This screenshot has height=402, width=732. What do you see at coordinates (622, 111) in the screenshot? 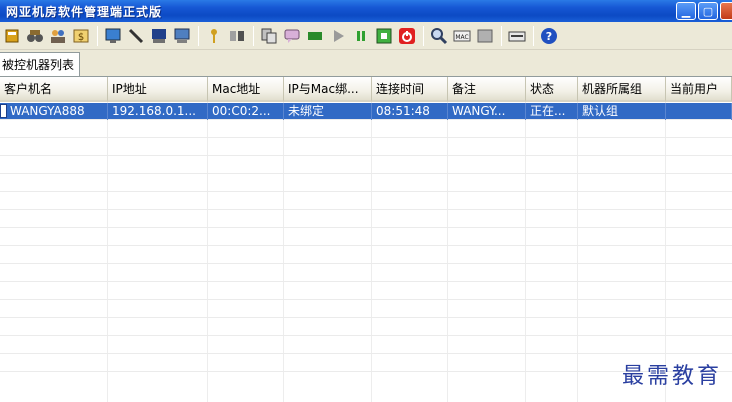
I see `cell-group: 默认组` at bounding box center [622, 111].